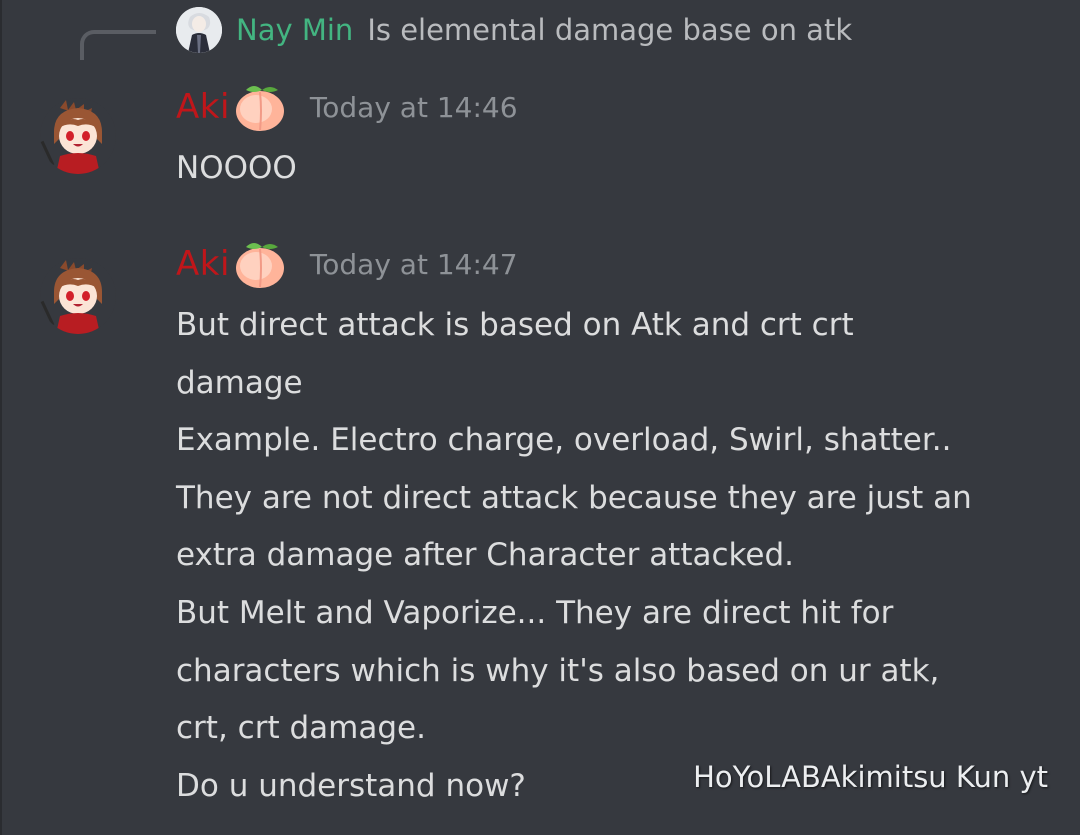 This screenshot has width=1080, height=835. I want to click on message-timestamp: Today at 14:47, so click(414, 264).